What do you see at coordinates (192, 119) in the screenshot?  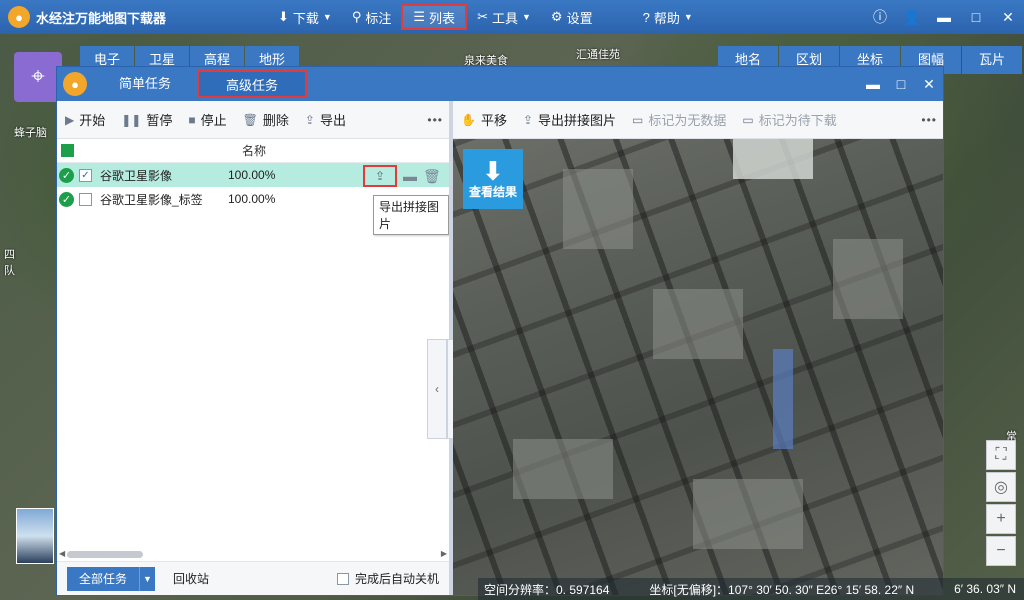 I see `stop-icon: ■` at bounding box center [192, 119].